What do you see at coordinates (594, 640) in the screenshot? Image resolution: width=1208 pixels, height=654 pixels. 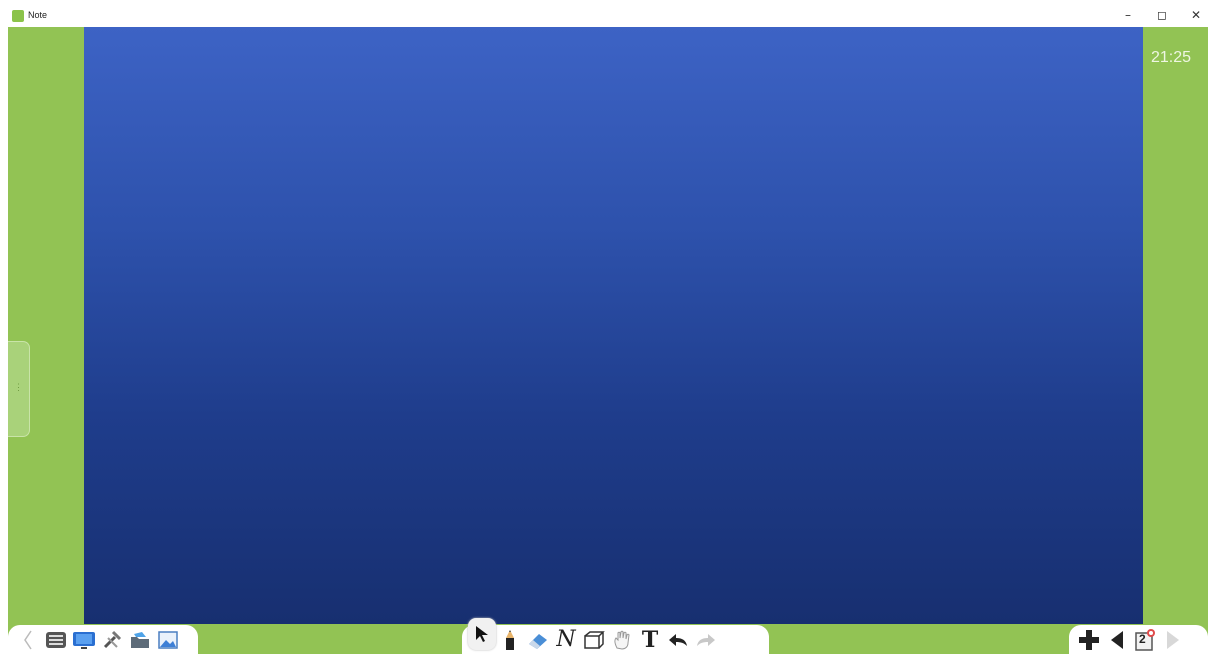 I see `shape-3d-icon` at bounding box center [594, 640].